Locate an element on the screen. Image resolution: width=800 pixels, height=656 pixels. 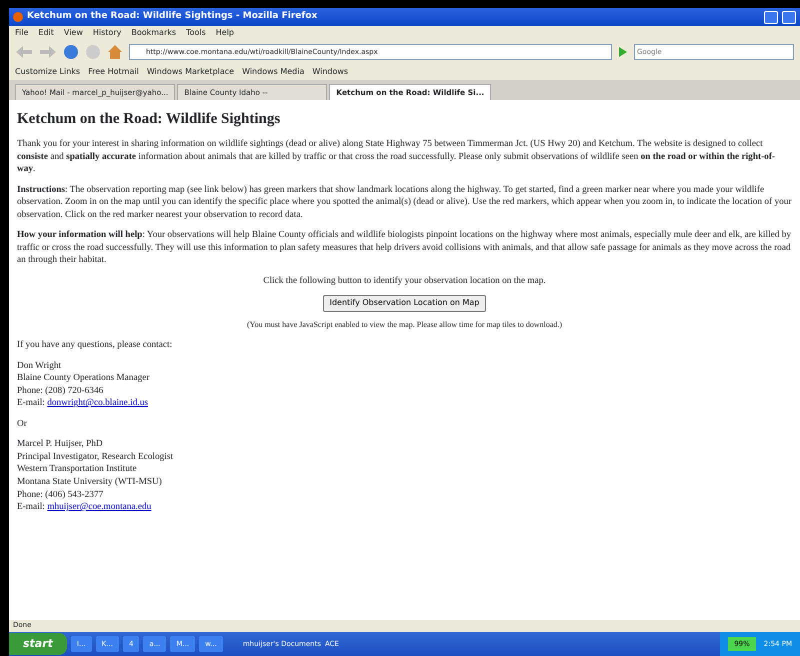
email-link: mhuijser@coe.montana.edu is located at coordinates (99, 507).